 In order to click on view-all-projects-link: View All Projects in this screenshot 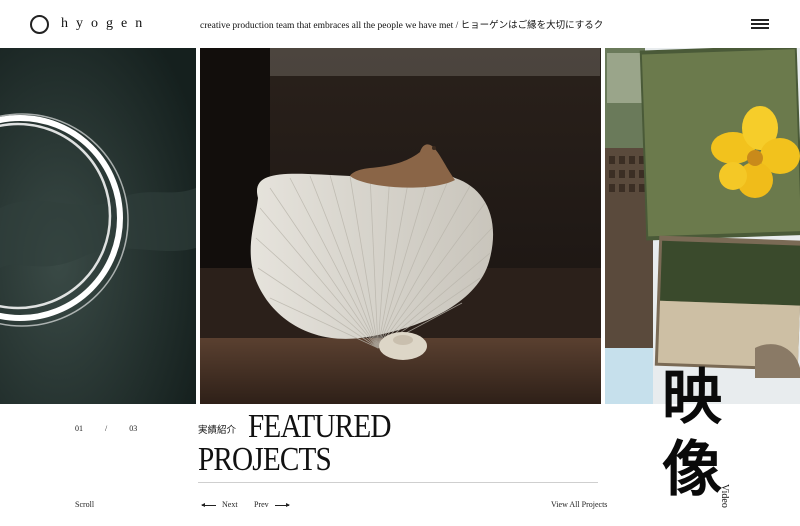, I will do `click(579, 504)`.